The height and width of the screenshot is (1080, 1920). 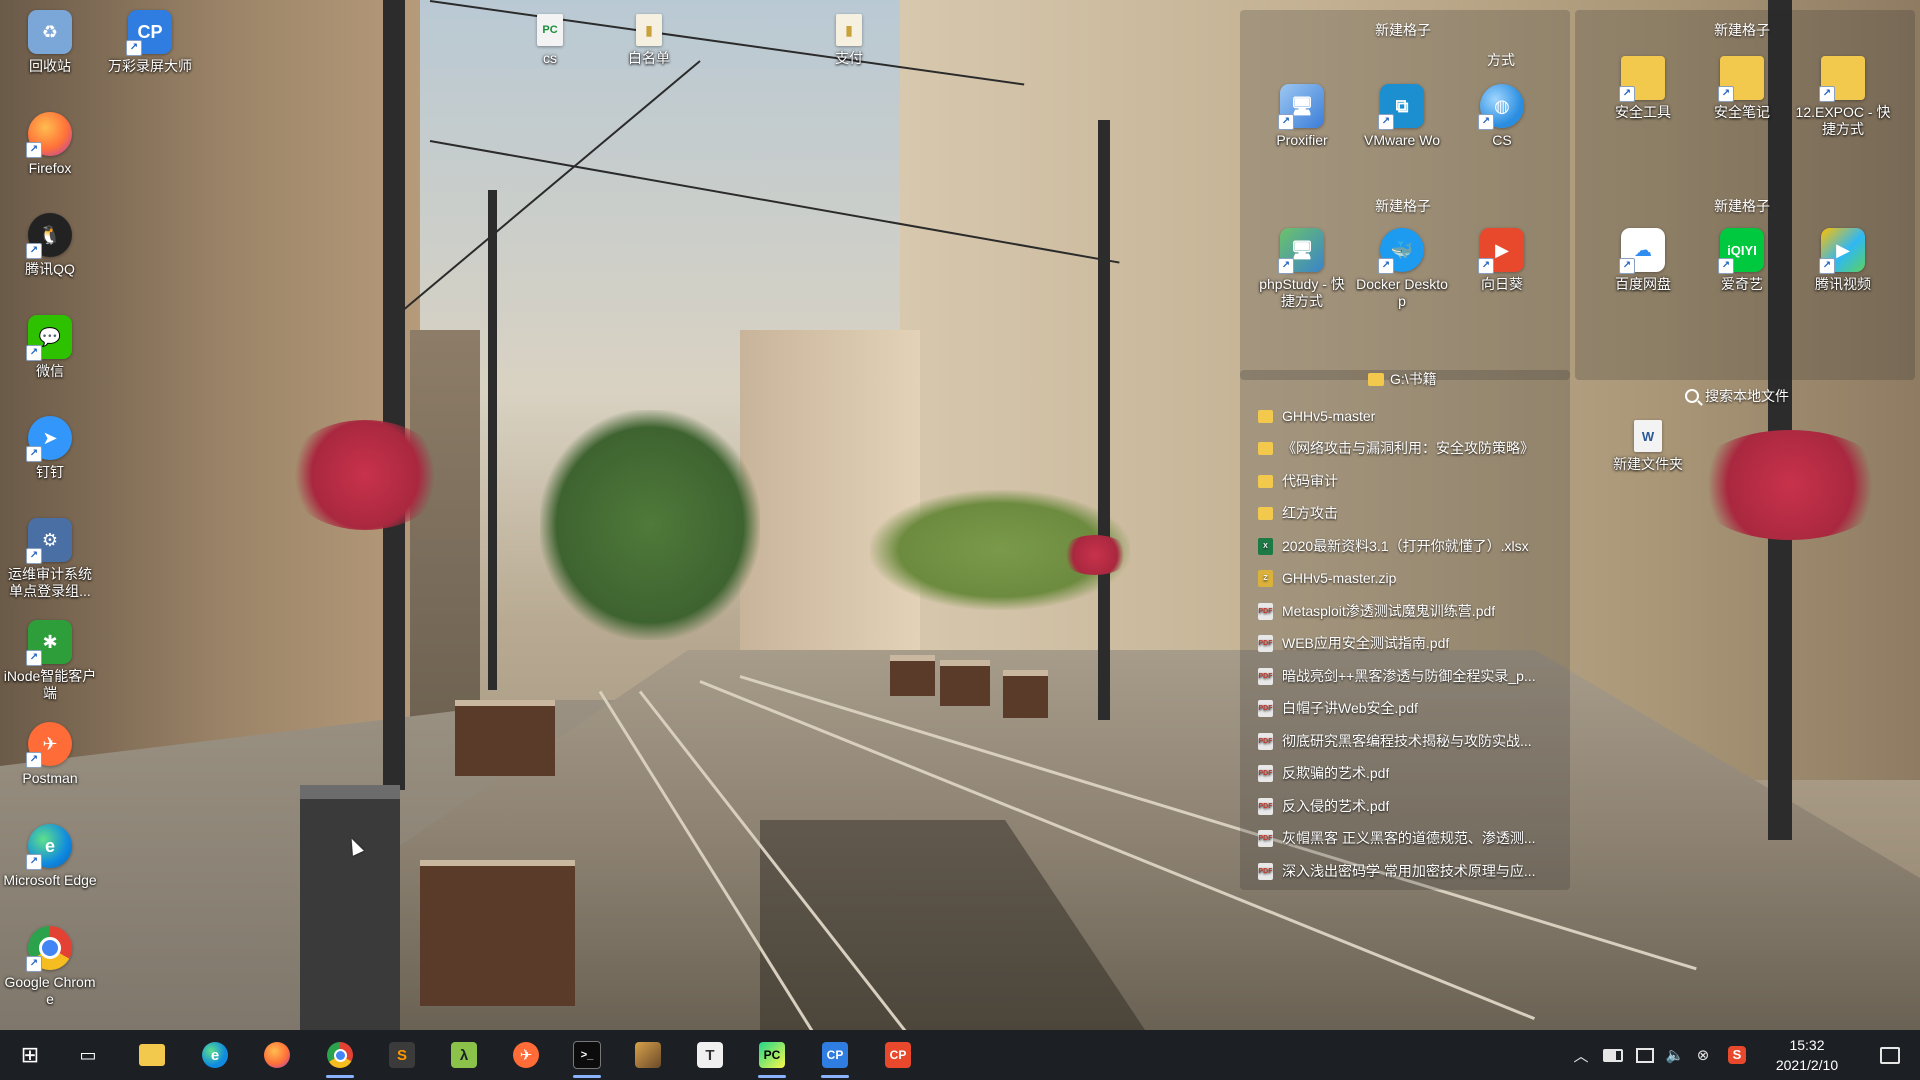 I want to click on fence-icon-vmware: ⧉ ↗ VMware Wo, so click(x=1402, y=116).